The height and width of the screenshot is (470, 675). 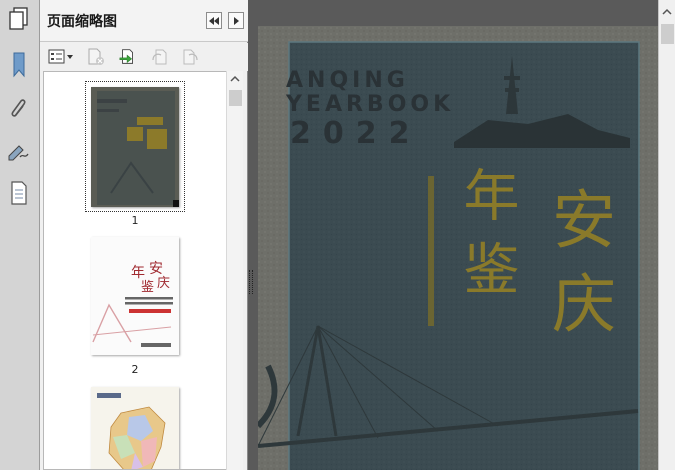 What do you see at coordinates (61, 57) in the screenshot?
I see `options-menu-icon` at bounding box center [61, 57].